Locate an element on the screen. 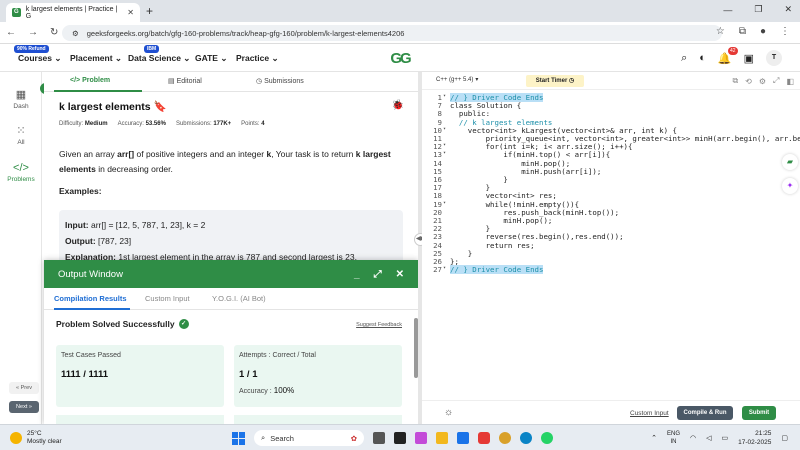 The height and width of the screenshot is (450, 800). ai-assistant-icon: ✦ is located at coordinates (790, 186).